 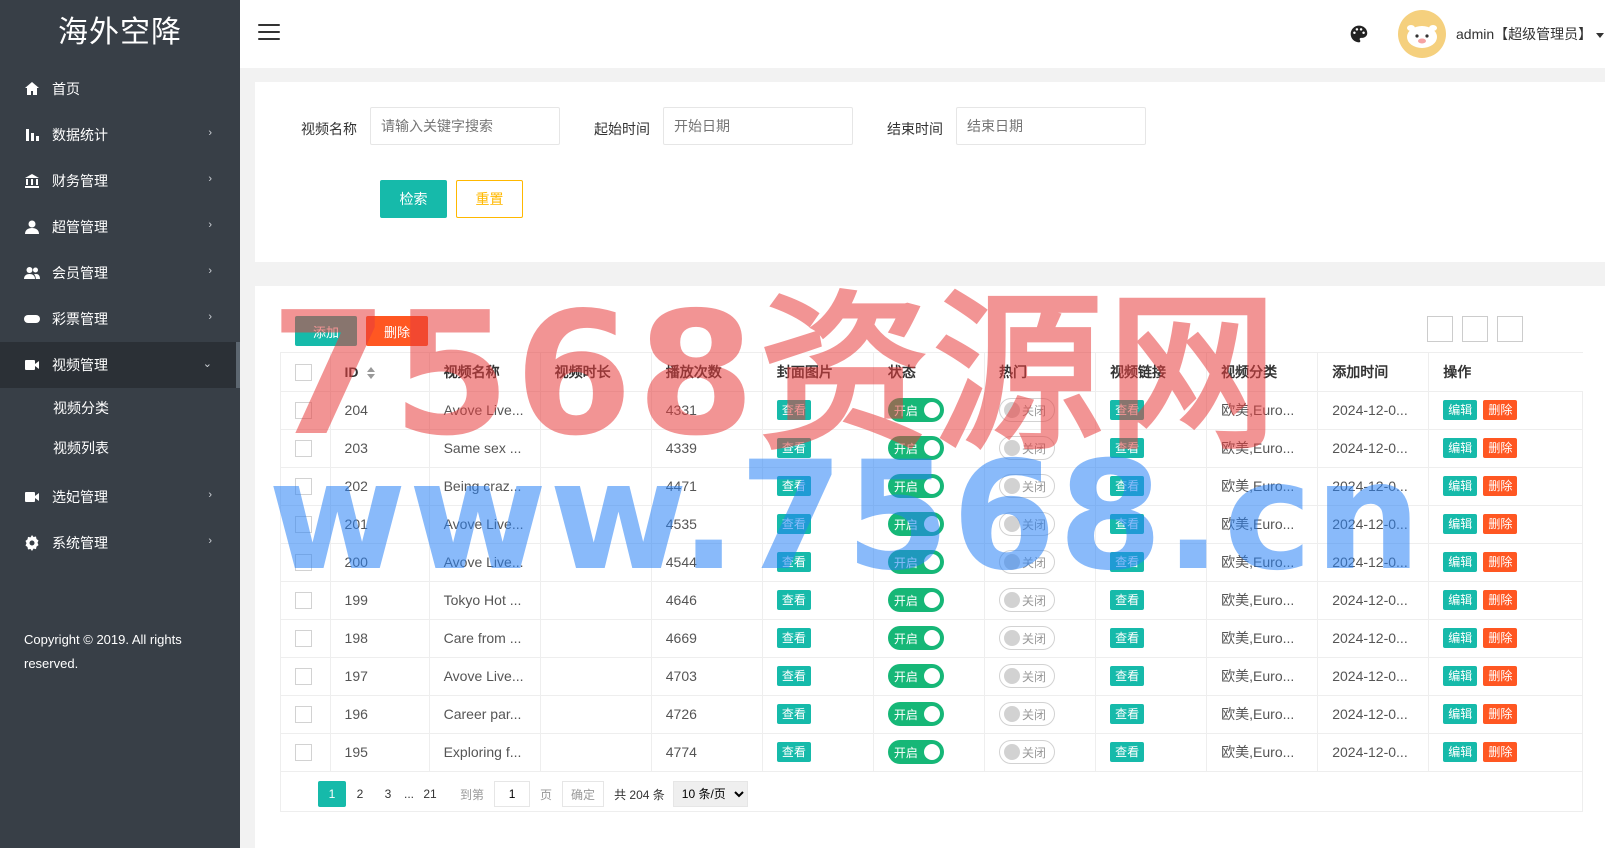 What do you see at coordinates (430, 794) in the screenshot?
I see `page-last: 21` at bounding box center [430, 794].